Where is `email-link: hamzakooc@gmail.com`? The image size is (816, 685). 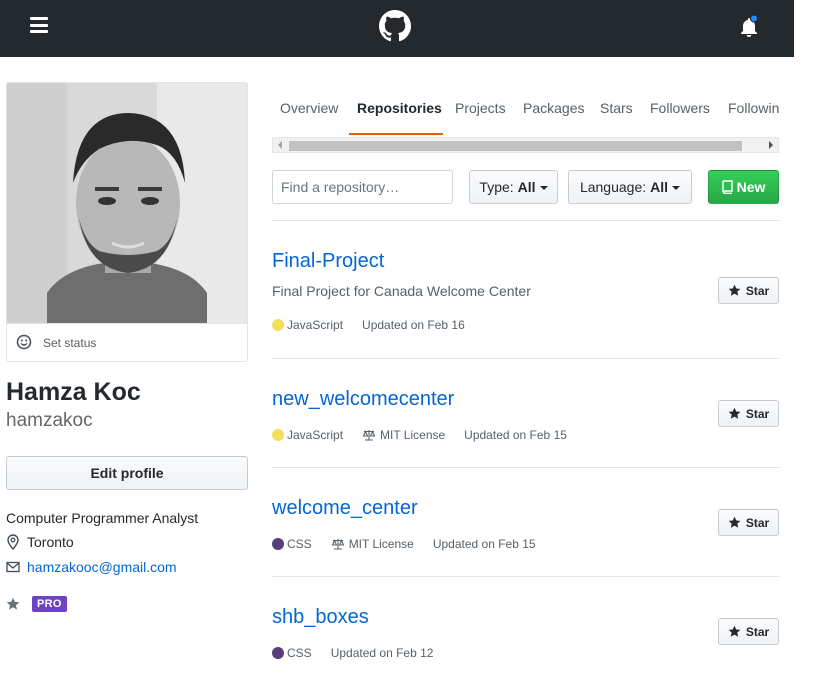 email-link: hamzakooc@gmail.com is located at coordinates (102, 567).